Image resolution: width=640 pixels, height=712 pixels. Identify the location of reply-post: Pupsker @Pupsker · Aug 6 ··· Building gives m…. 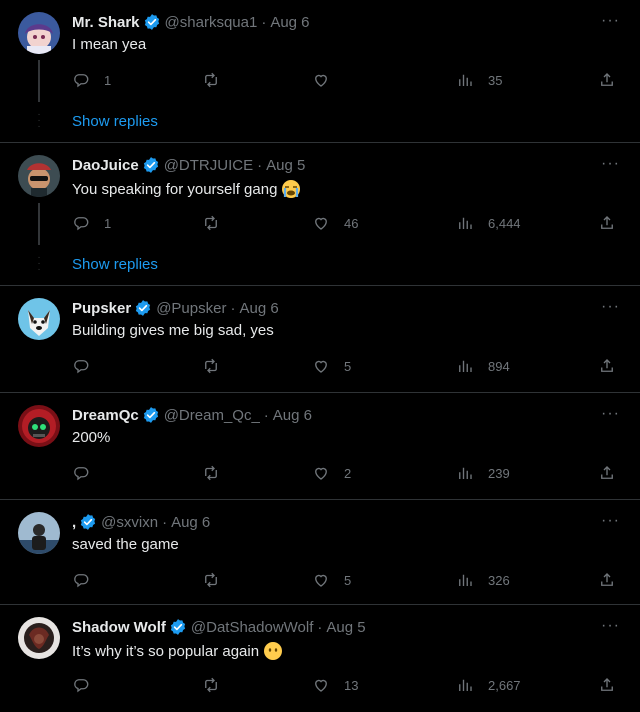
(320, 339).